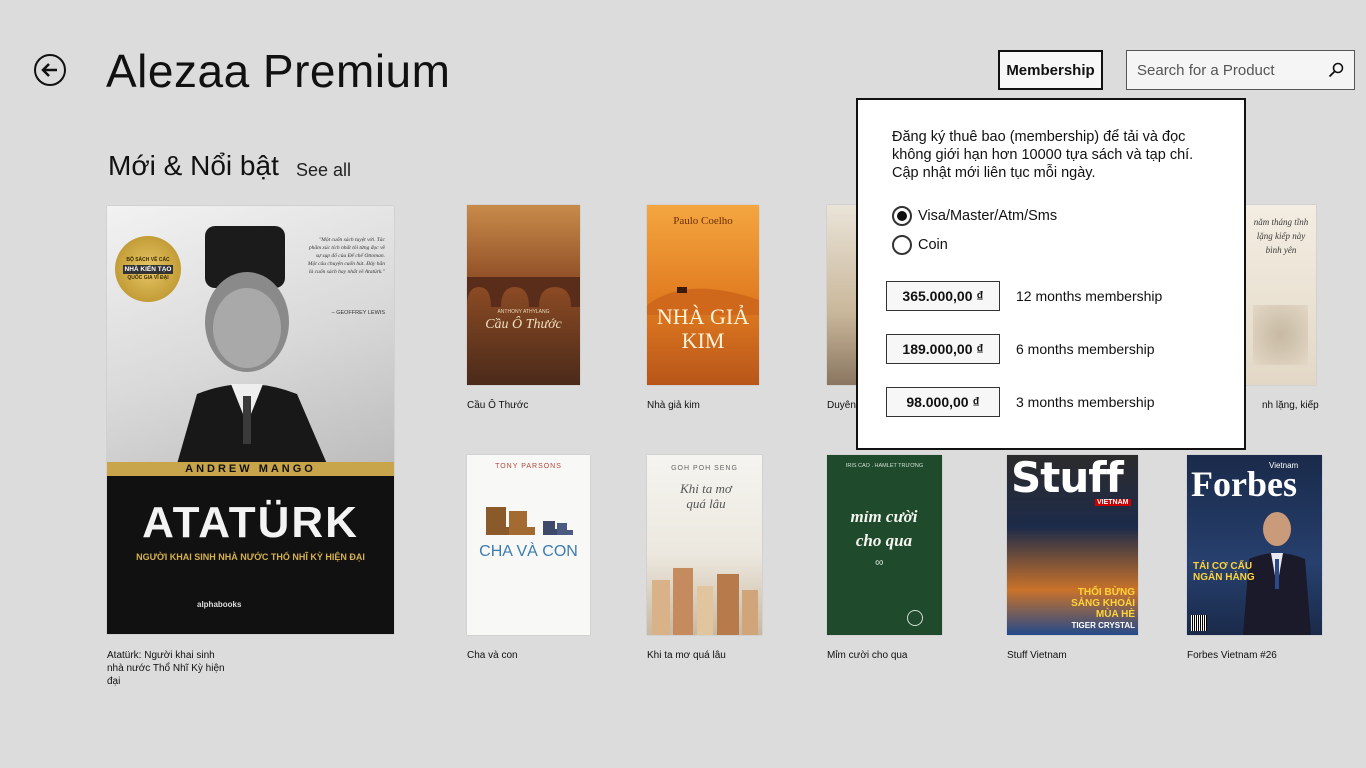 The width and height of the screenshot is (1366, 768). What do you see at coordinates (148, 259) in the screenshot?
I see `badge-line-1: BỘ SÁCH VỀ CÁC` at bounding box center [148, 259].